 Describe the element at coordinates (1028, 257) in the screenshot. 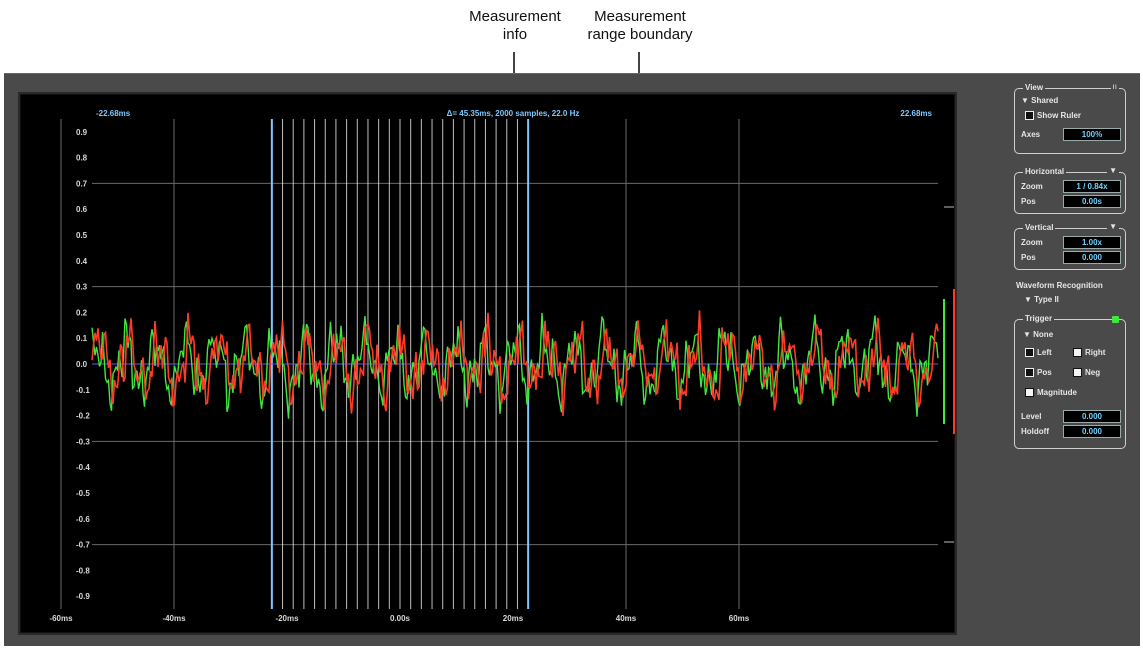

I see `v-pos-label: Pos` at that location.